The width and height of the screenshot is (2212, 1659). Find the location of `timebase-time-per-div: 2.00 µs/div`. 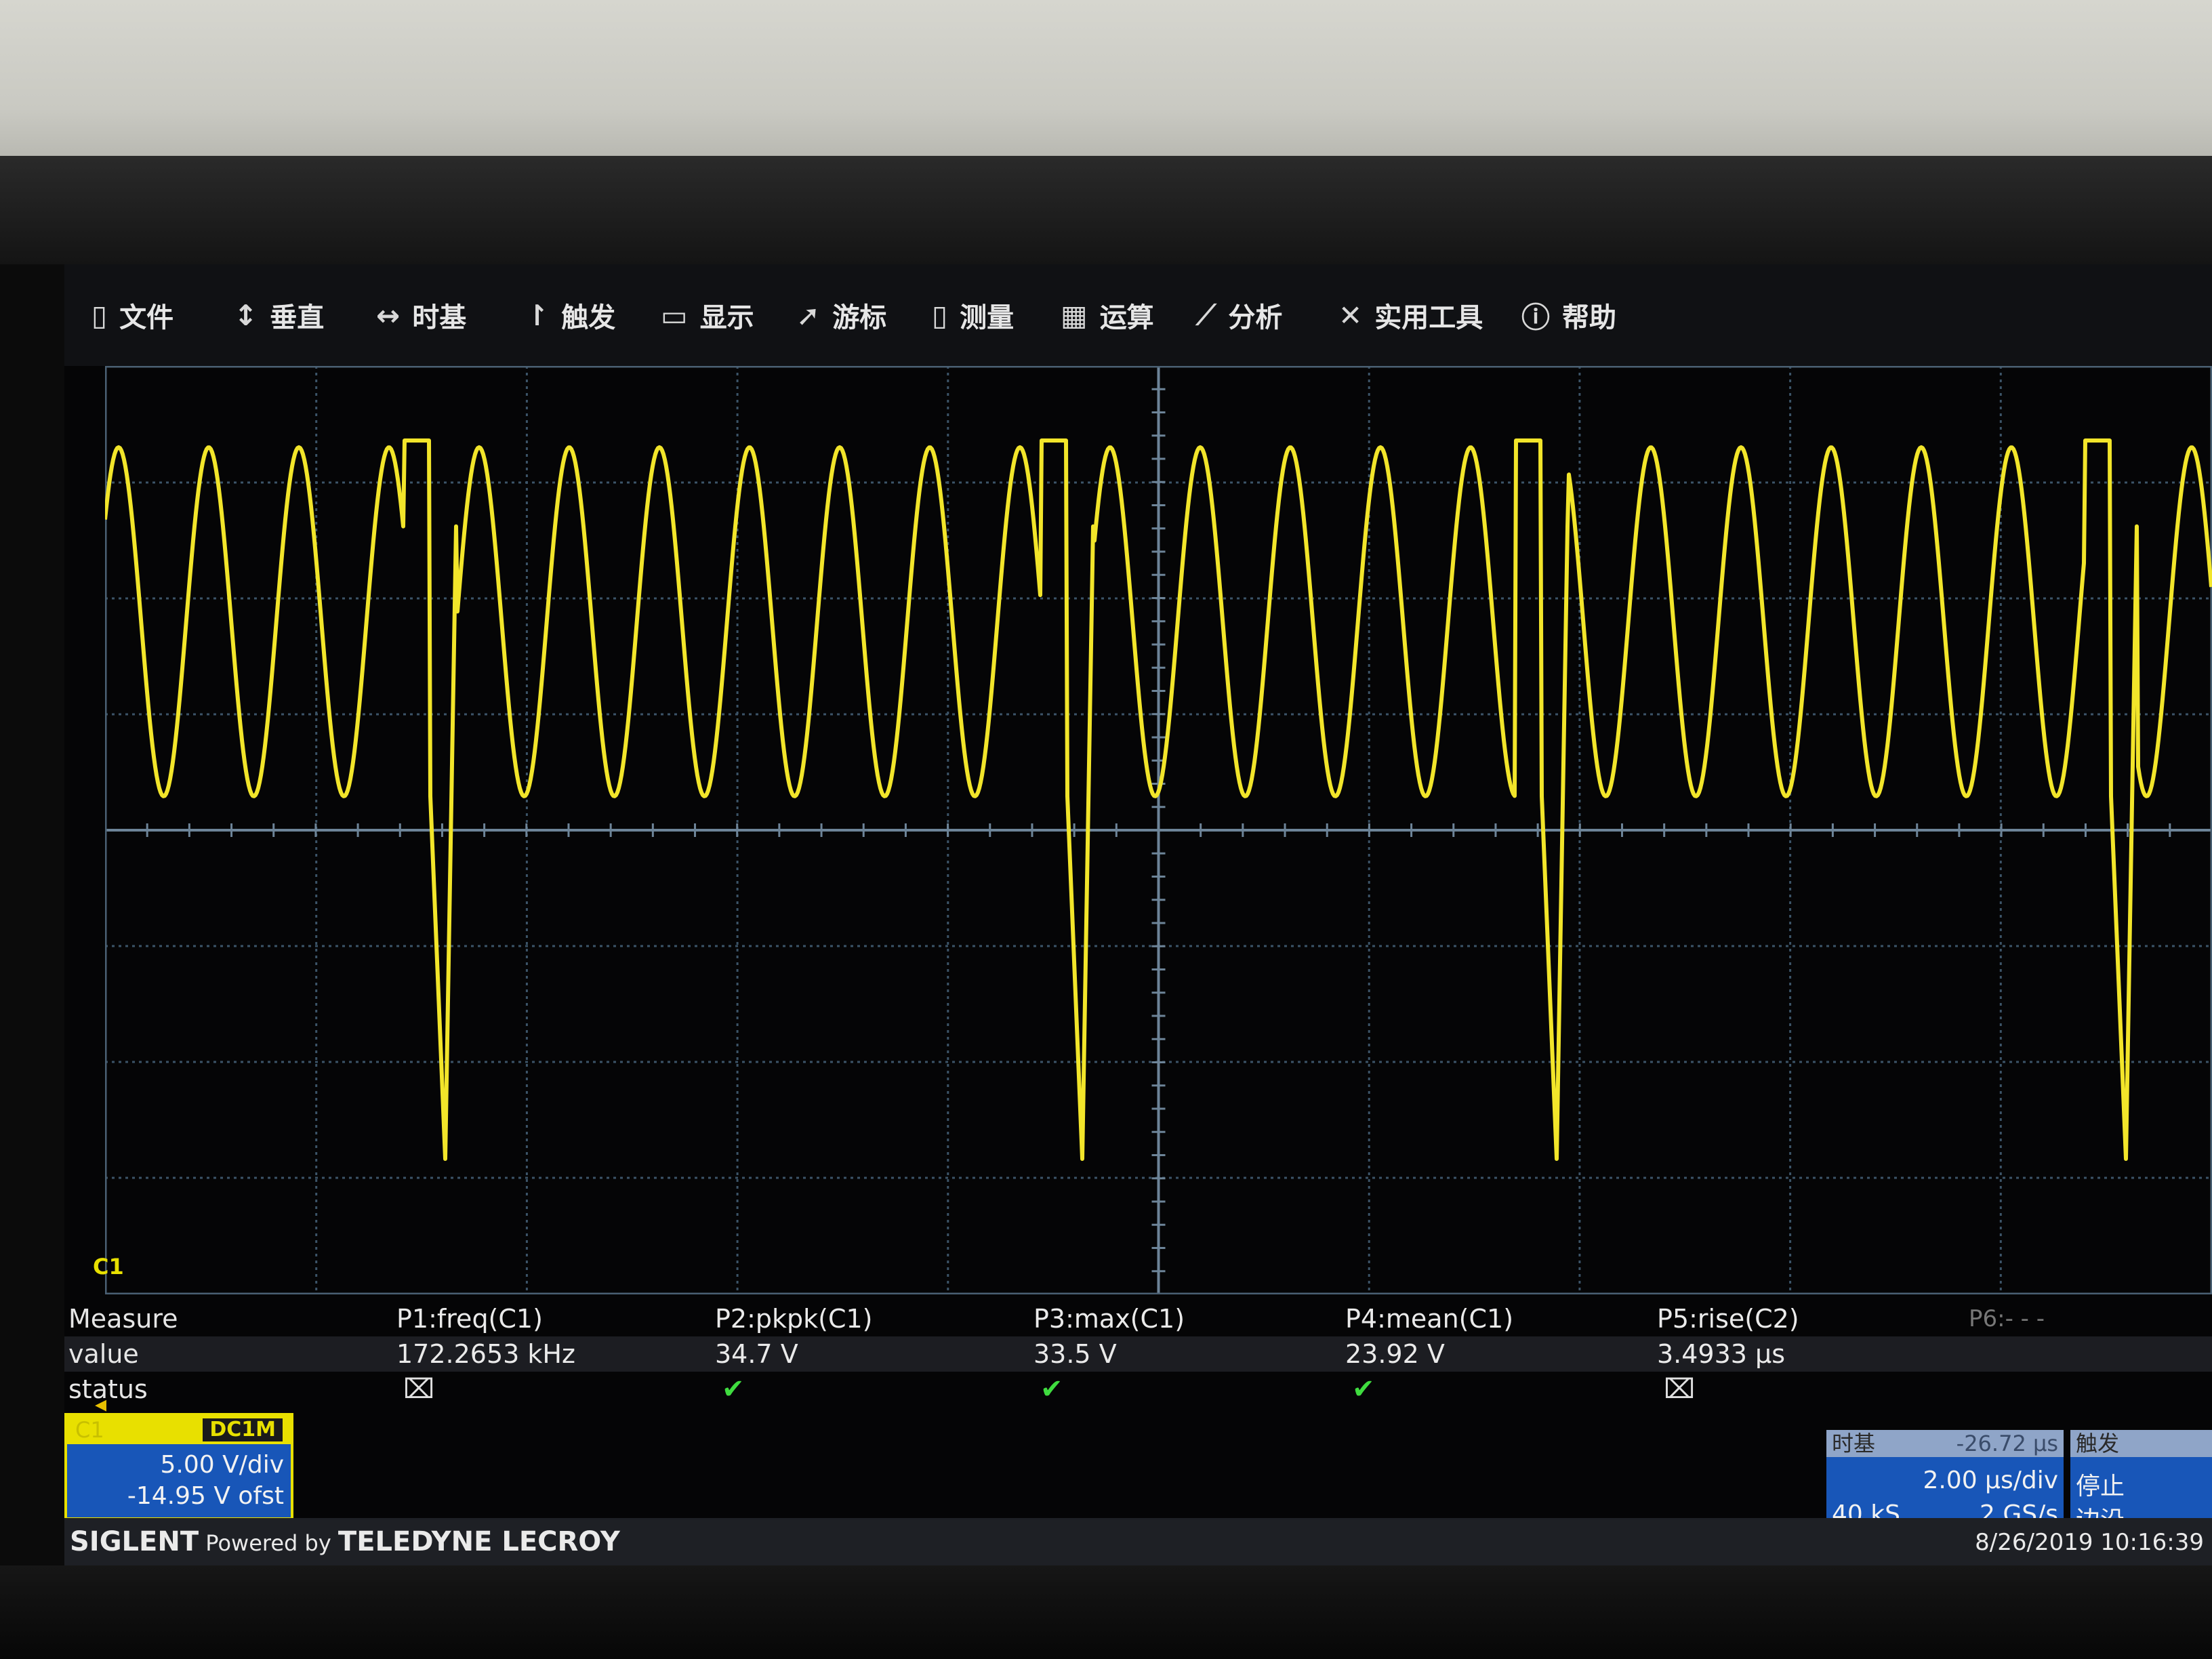

timebase-time-per-div: 2.00 µs/div is located at coordinates (1991, 1480).